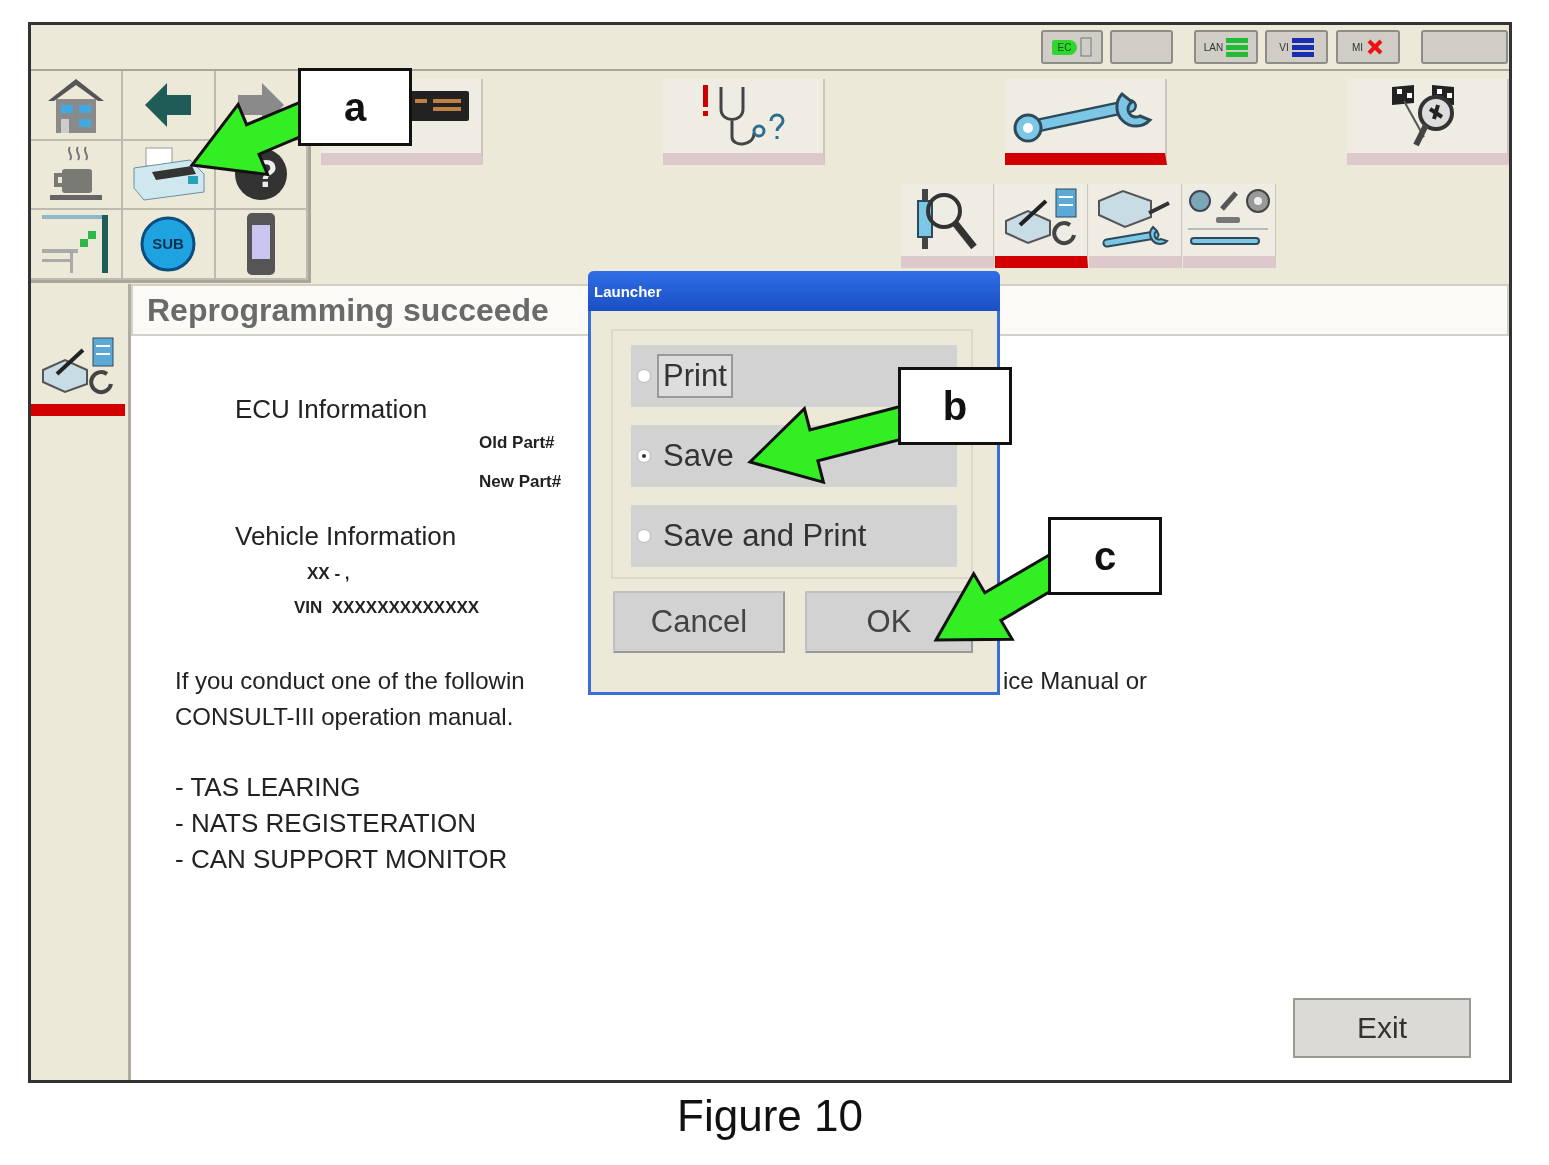 The width and height of the screenshot is (1549, 1165). What do you see at coordinates (268, 787) in the screenshot?
I see `operation-item: - TAS LEARING` at bounding box center [268, 787].